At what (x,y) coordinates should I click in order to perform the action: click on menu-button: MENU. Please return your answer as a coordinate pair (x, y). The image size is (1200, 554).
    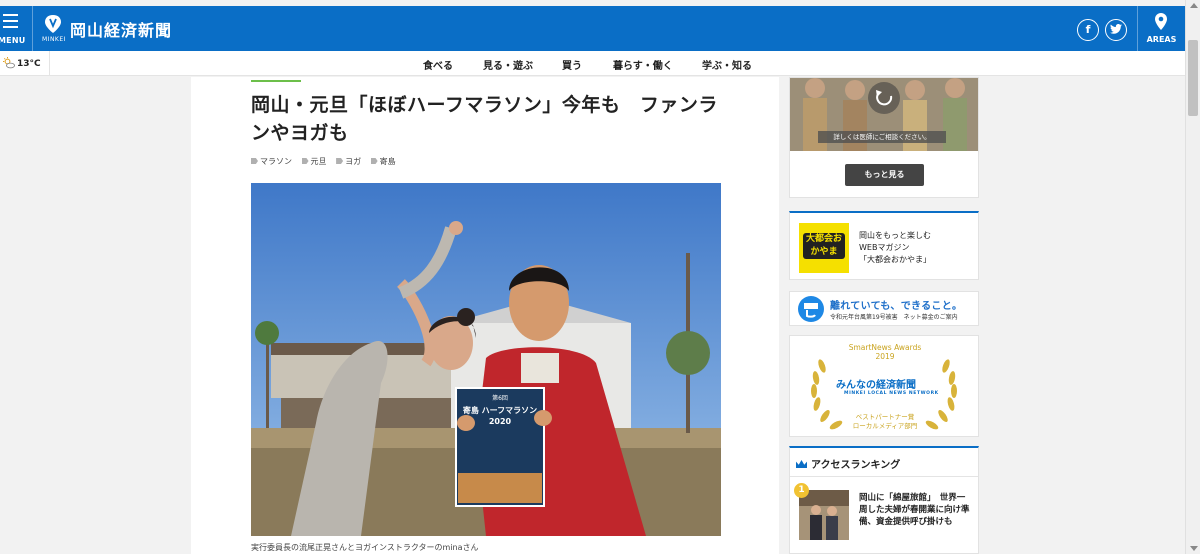
    Looking at the image, I should click on (15, 28).